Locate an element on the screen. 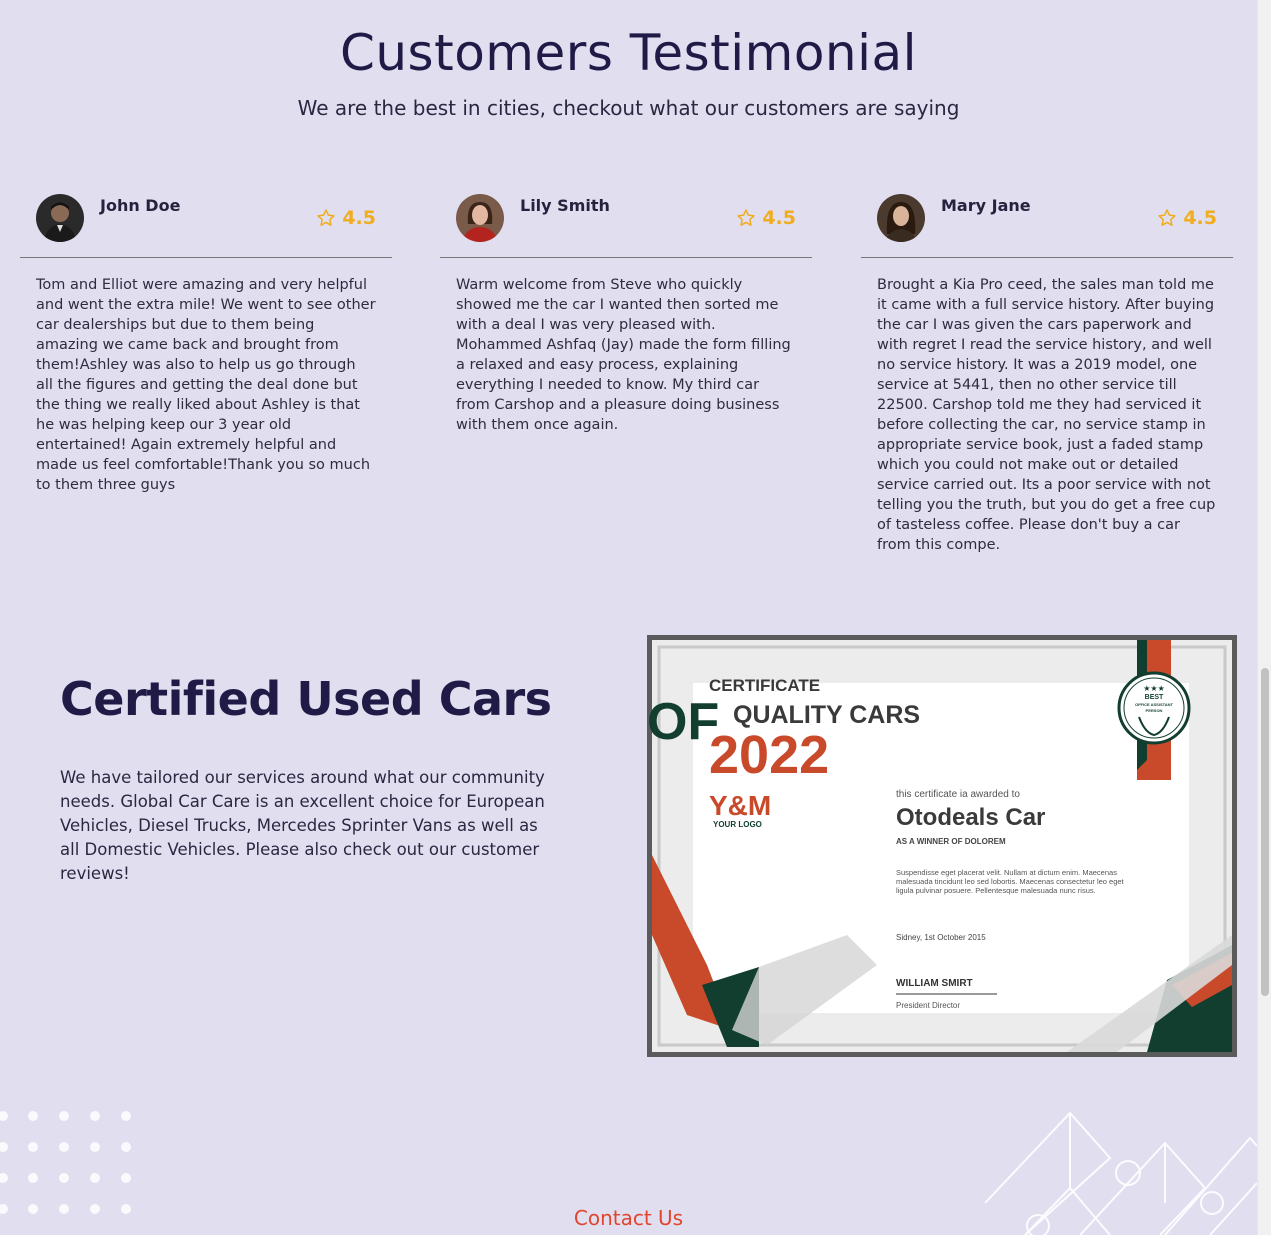  cert-label: CERTIFICATE is located at coordinates (764, 685).